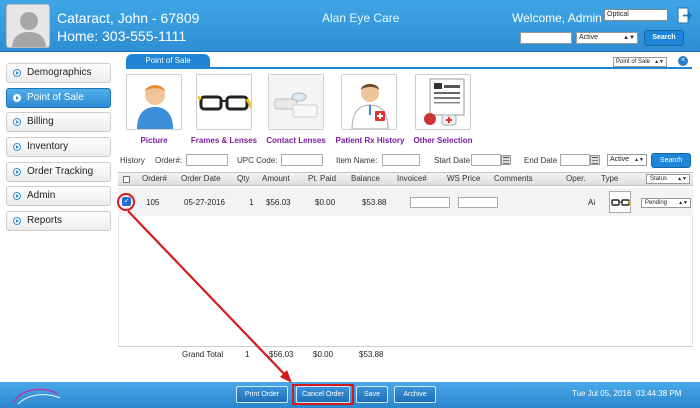 This screenshot has width=700, height=408. Describe the element at coordinates (659, 393) in the screenshot. I see `footer-time: 03:44:38 PM` at that location.